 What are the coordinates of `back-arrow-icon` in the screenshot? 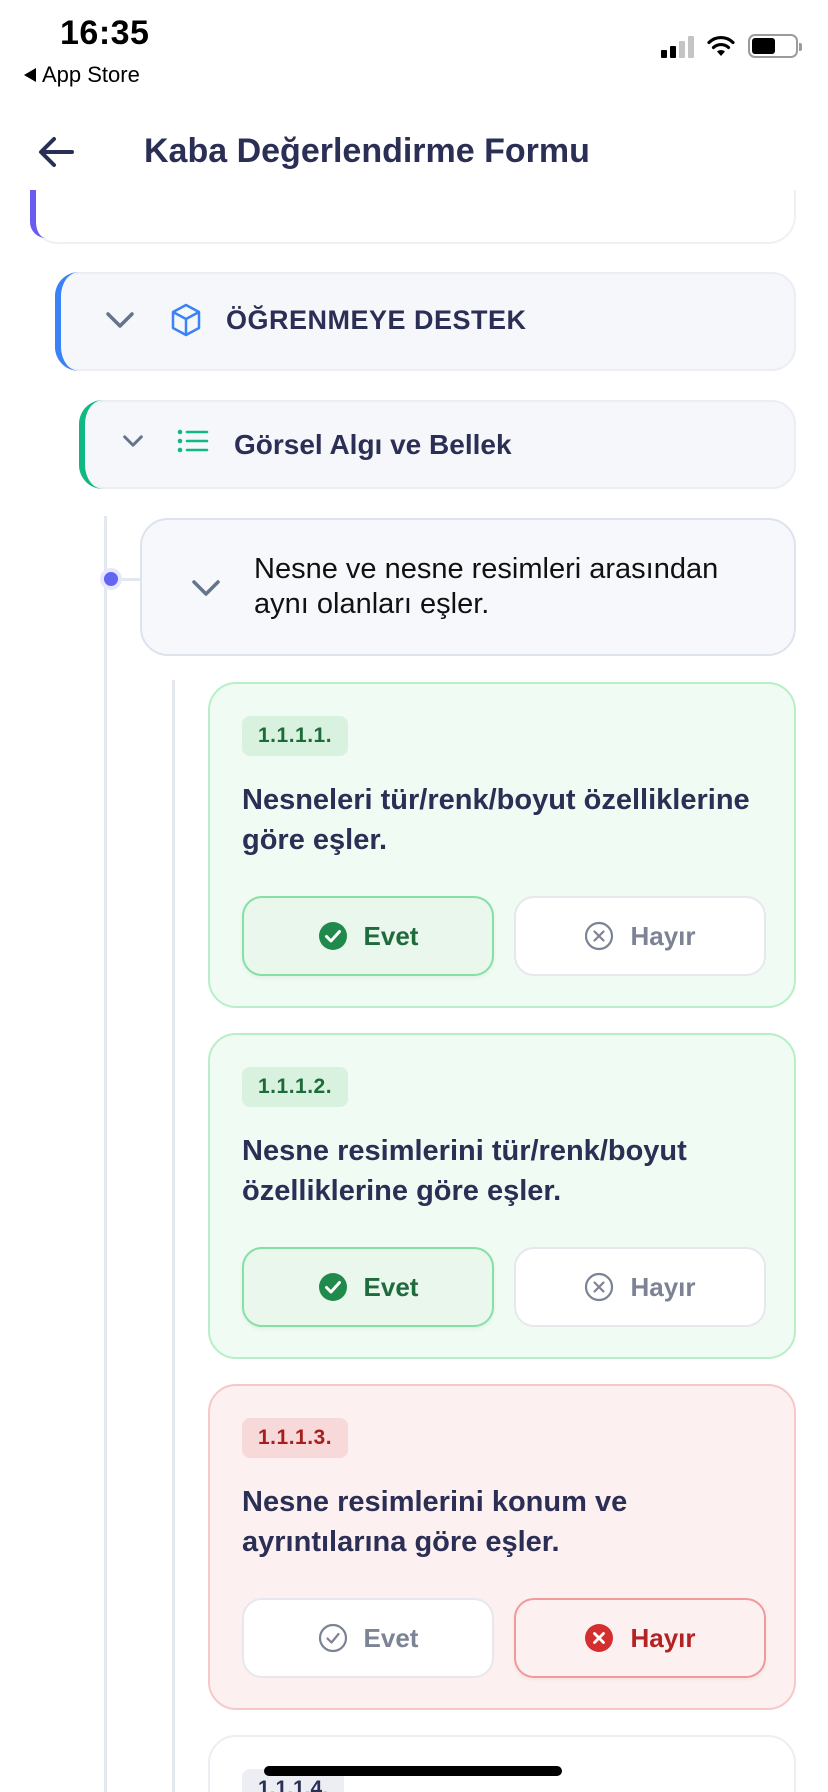 It's located at (56, 152).